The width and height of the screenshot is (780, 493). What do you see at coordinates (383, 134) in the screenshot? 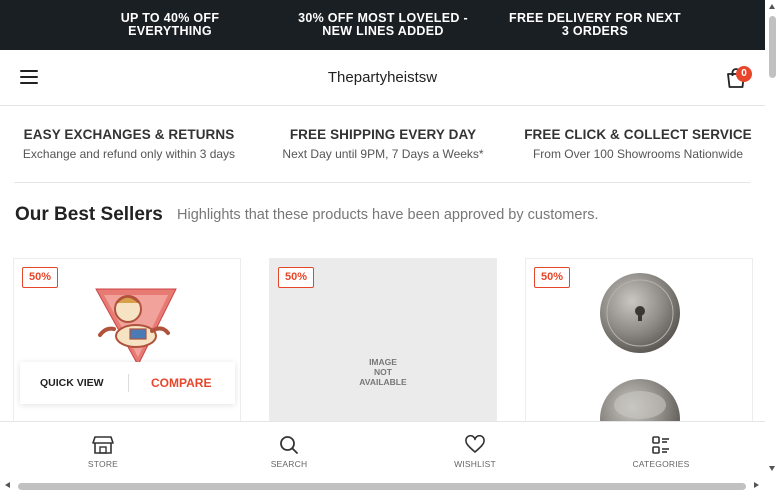
I see `feature-title: FREE SHIPPING EVERY DAY` at bounding box center [383, 134].